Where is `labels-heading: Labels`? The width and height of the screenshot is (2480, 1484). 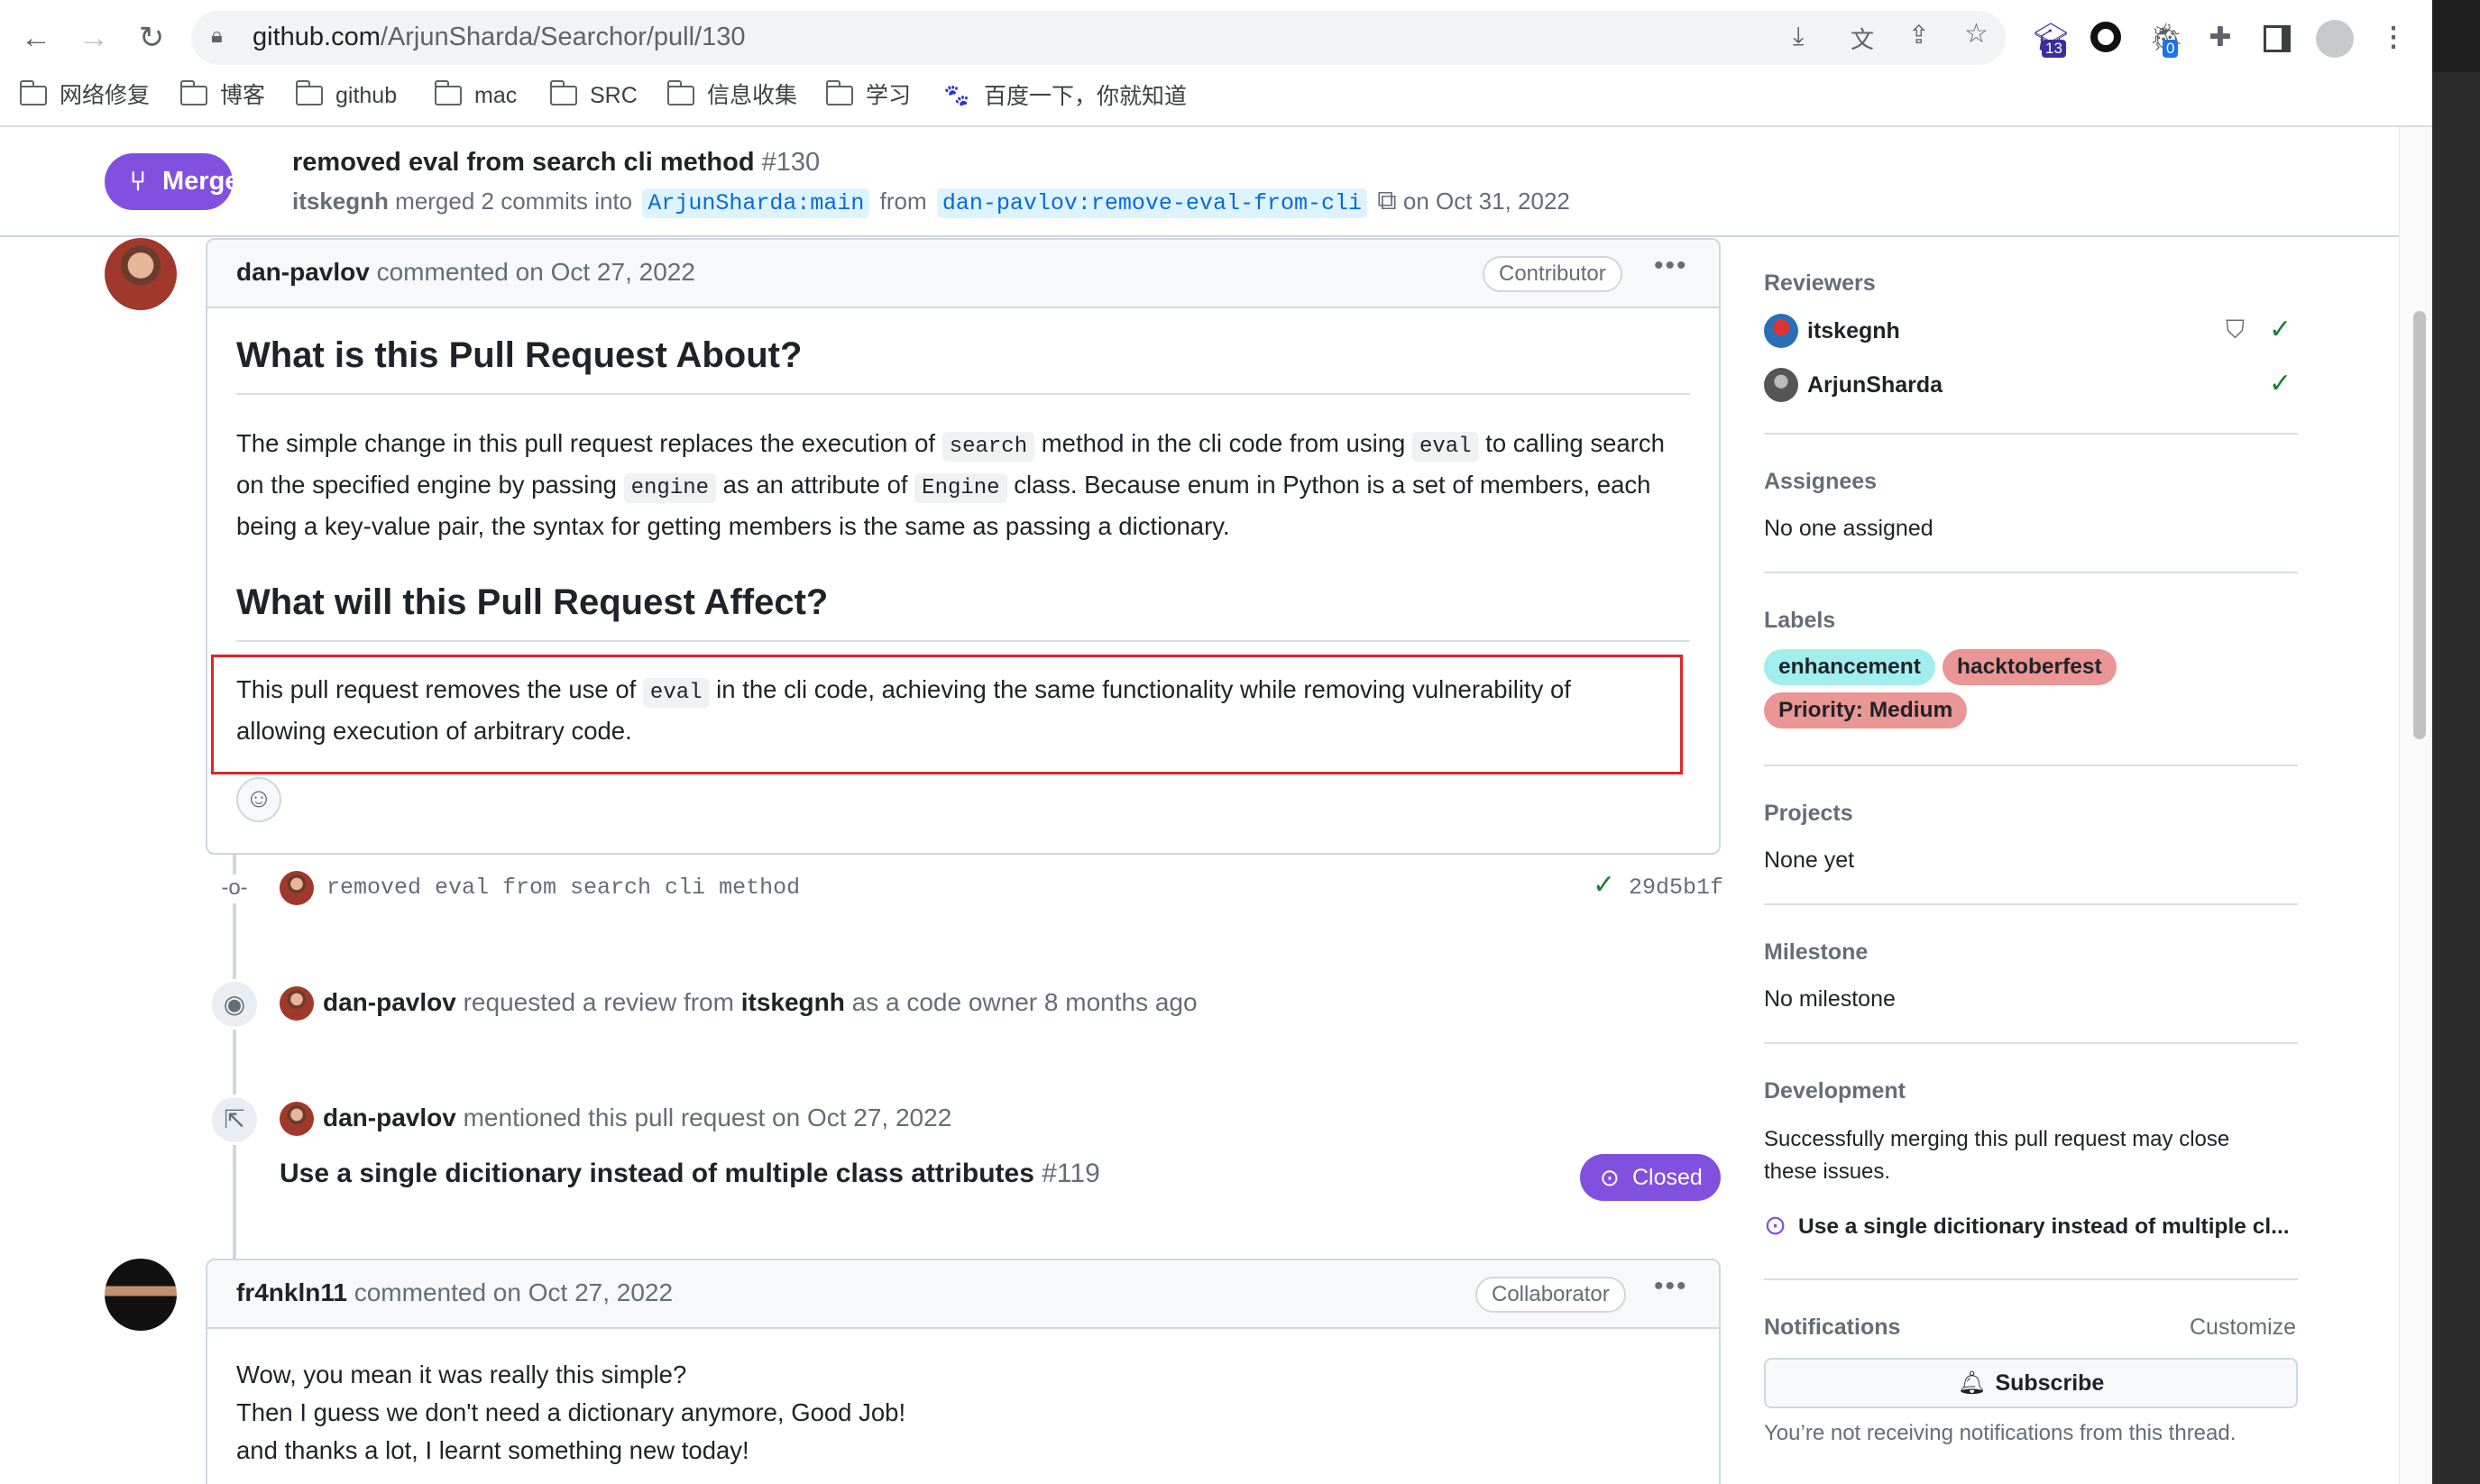 labels-heading: Labels is located at coordinates (1799, 621).